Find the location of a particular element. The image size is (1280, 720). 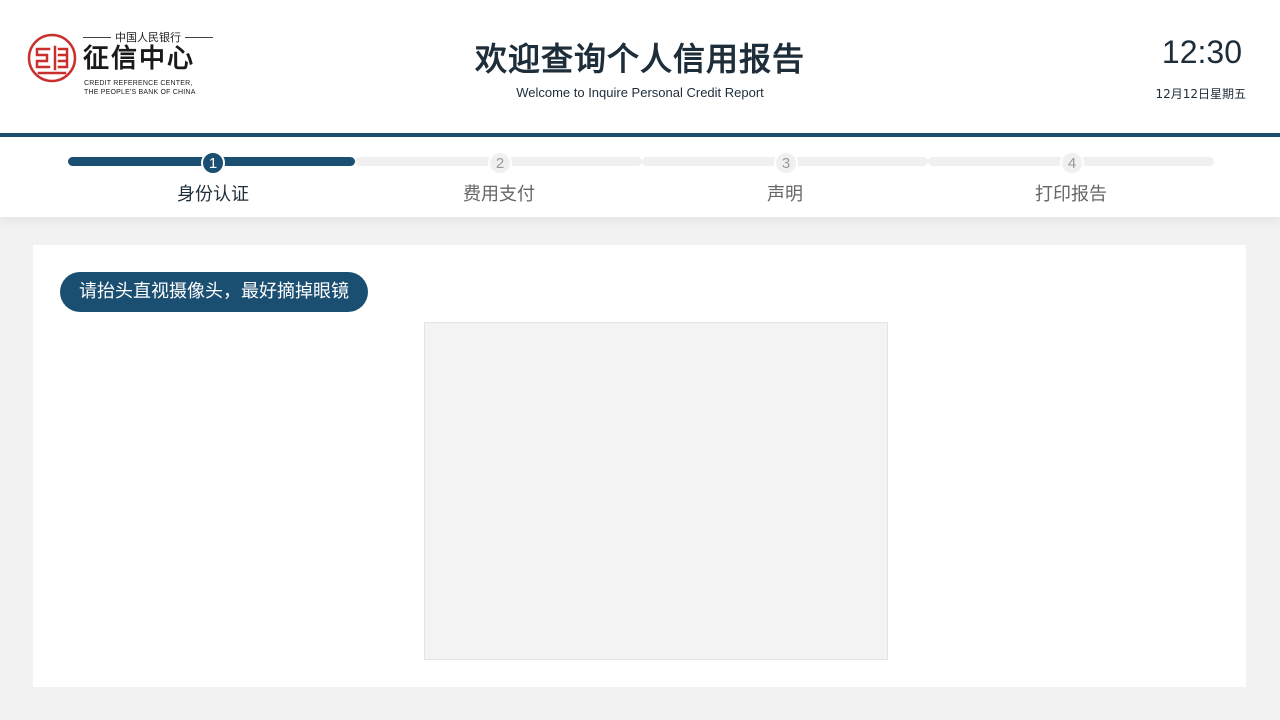

progress-stepper: 1 2 3 4 身份认证 费用支付 声明 打印报告 is located at coordinates (640, 177).